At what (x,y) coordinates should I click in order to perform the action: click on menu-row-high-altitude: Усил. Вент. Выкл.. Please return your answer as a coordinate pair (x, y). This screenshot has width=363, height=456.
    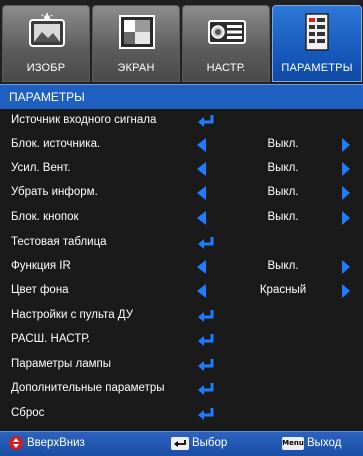
    Looking at the image, I should click on (181, 169).